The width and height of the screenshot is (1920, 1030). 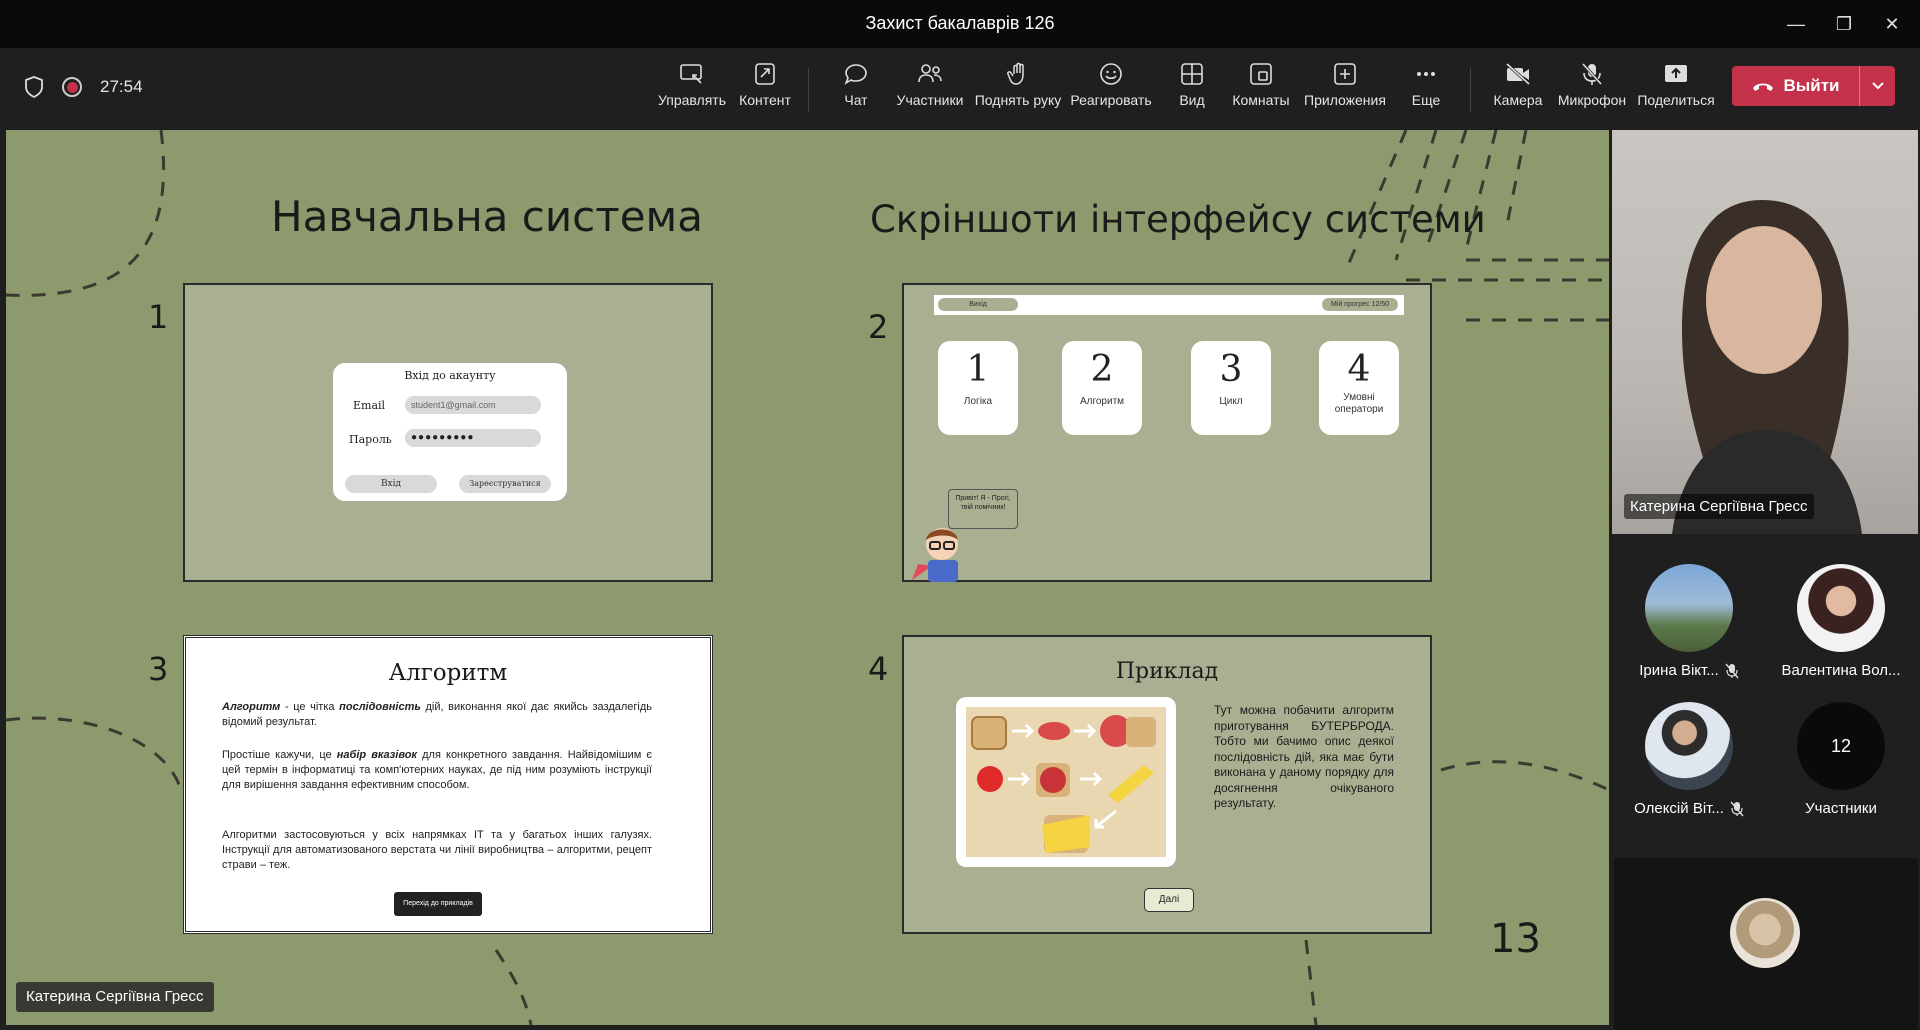 I want to click on presenter-name-label: Катерина Сергіївна Гресс, so click(x=115, y=997).